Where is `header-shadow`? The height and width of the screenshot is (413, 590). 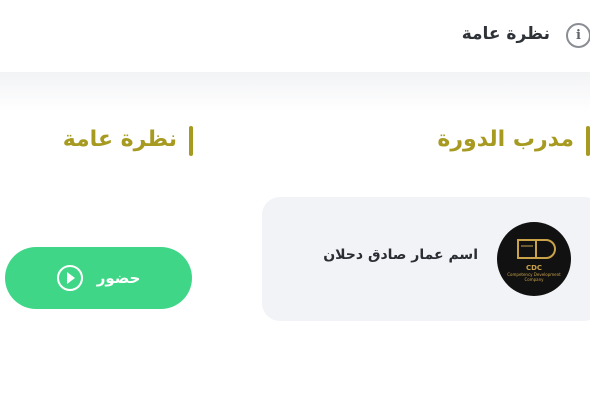 header-shadow is located at coordinates (295, 92).